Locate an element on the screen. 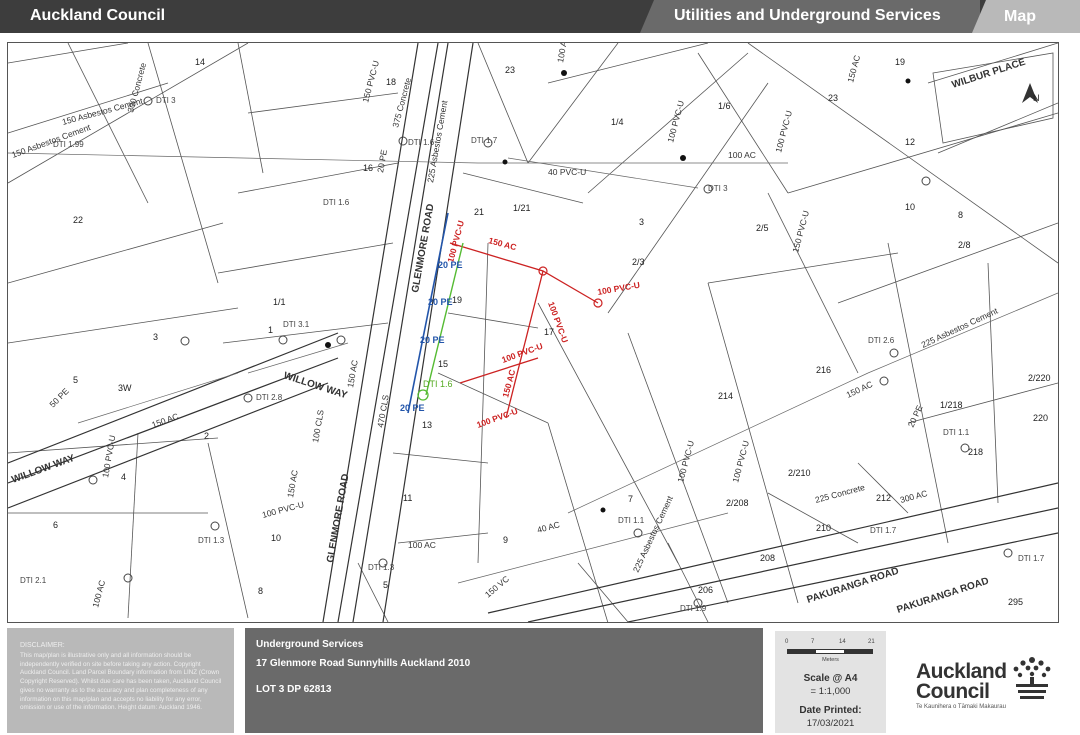 The image size is (1080, 735). lot-number: 9 is located at coordinates (505, 540).